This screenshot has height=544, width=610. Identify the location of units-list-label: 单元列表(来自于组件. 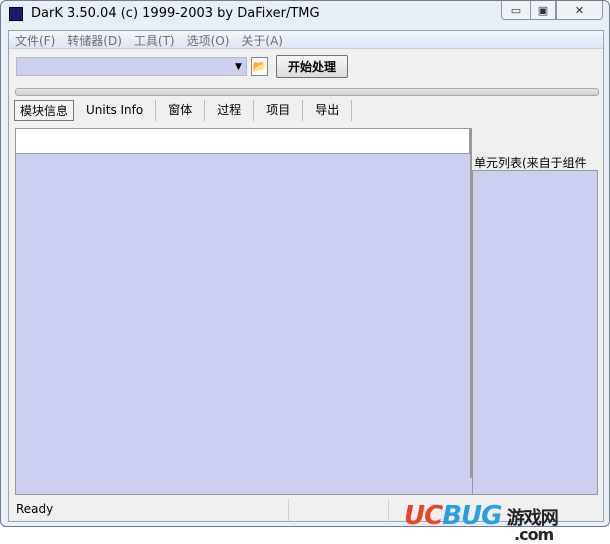
(530, 163).